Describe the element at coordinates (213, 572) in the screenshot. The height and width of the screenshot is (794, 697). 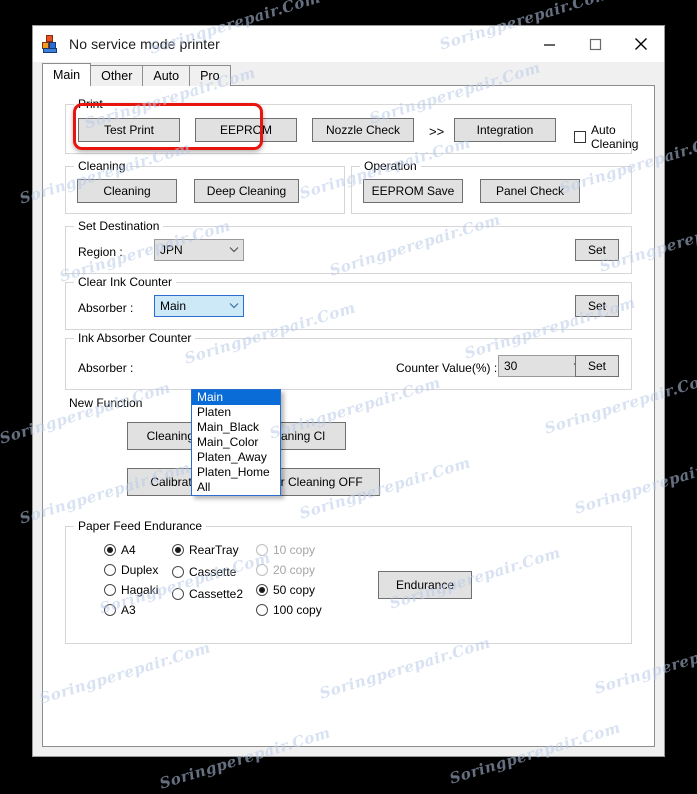
I see `radio-label: Cassette` at that location.